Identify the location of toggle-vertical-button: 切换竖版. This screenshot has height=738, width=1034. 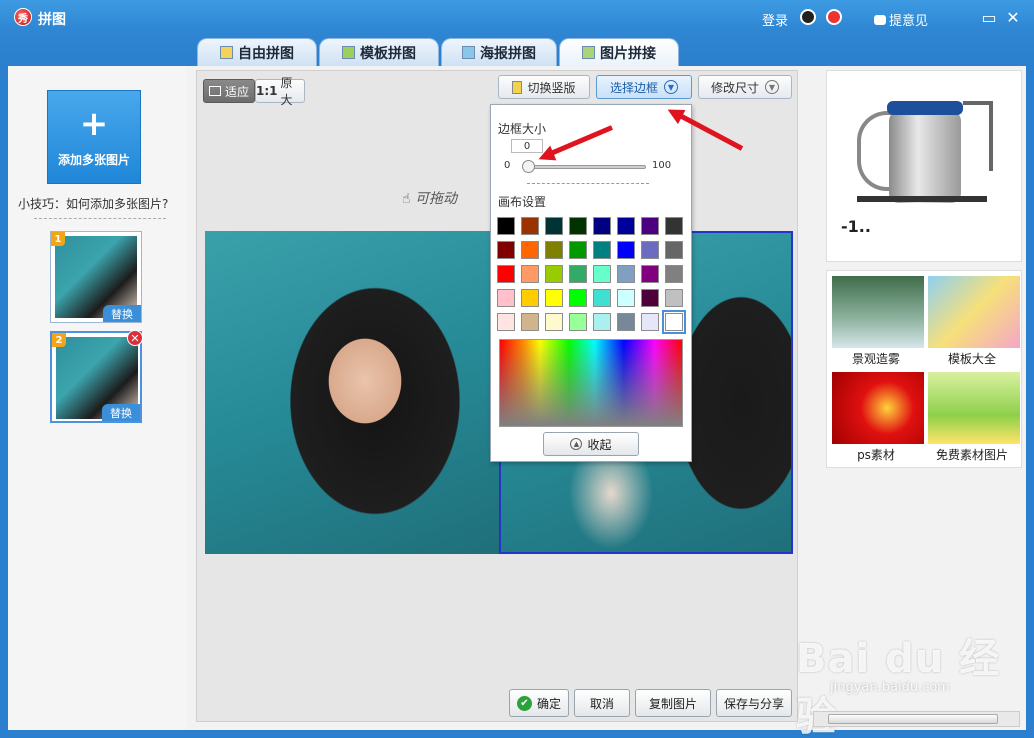
(544, 87).